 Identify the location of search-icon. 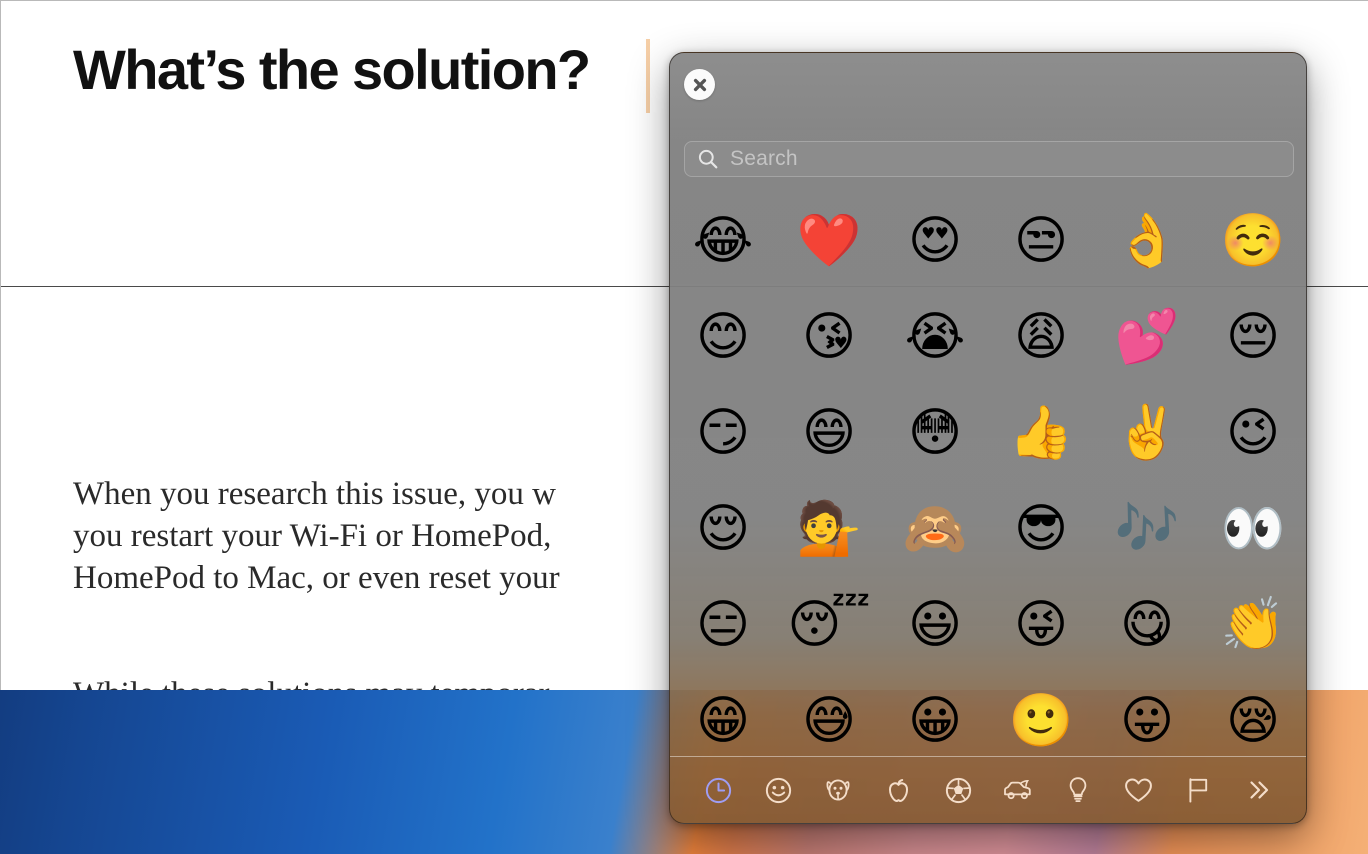
(708, 159).